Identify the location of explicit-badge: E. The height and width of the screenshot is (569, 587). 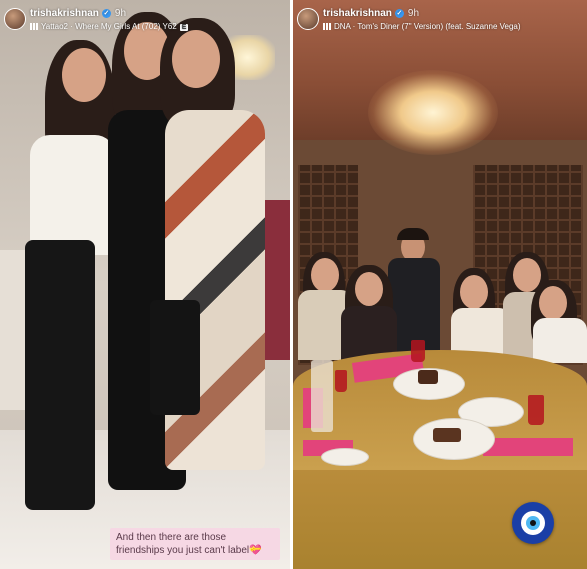
(184, 27).